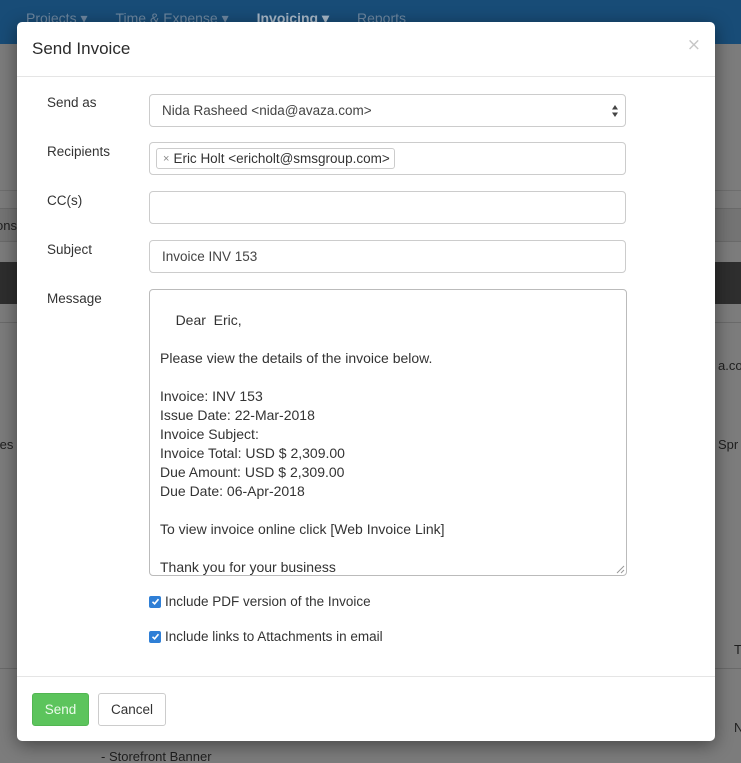 This screenshot has width=741, height=763. I want to click on bg-text-fragment: T, so click(737, 649).